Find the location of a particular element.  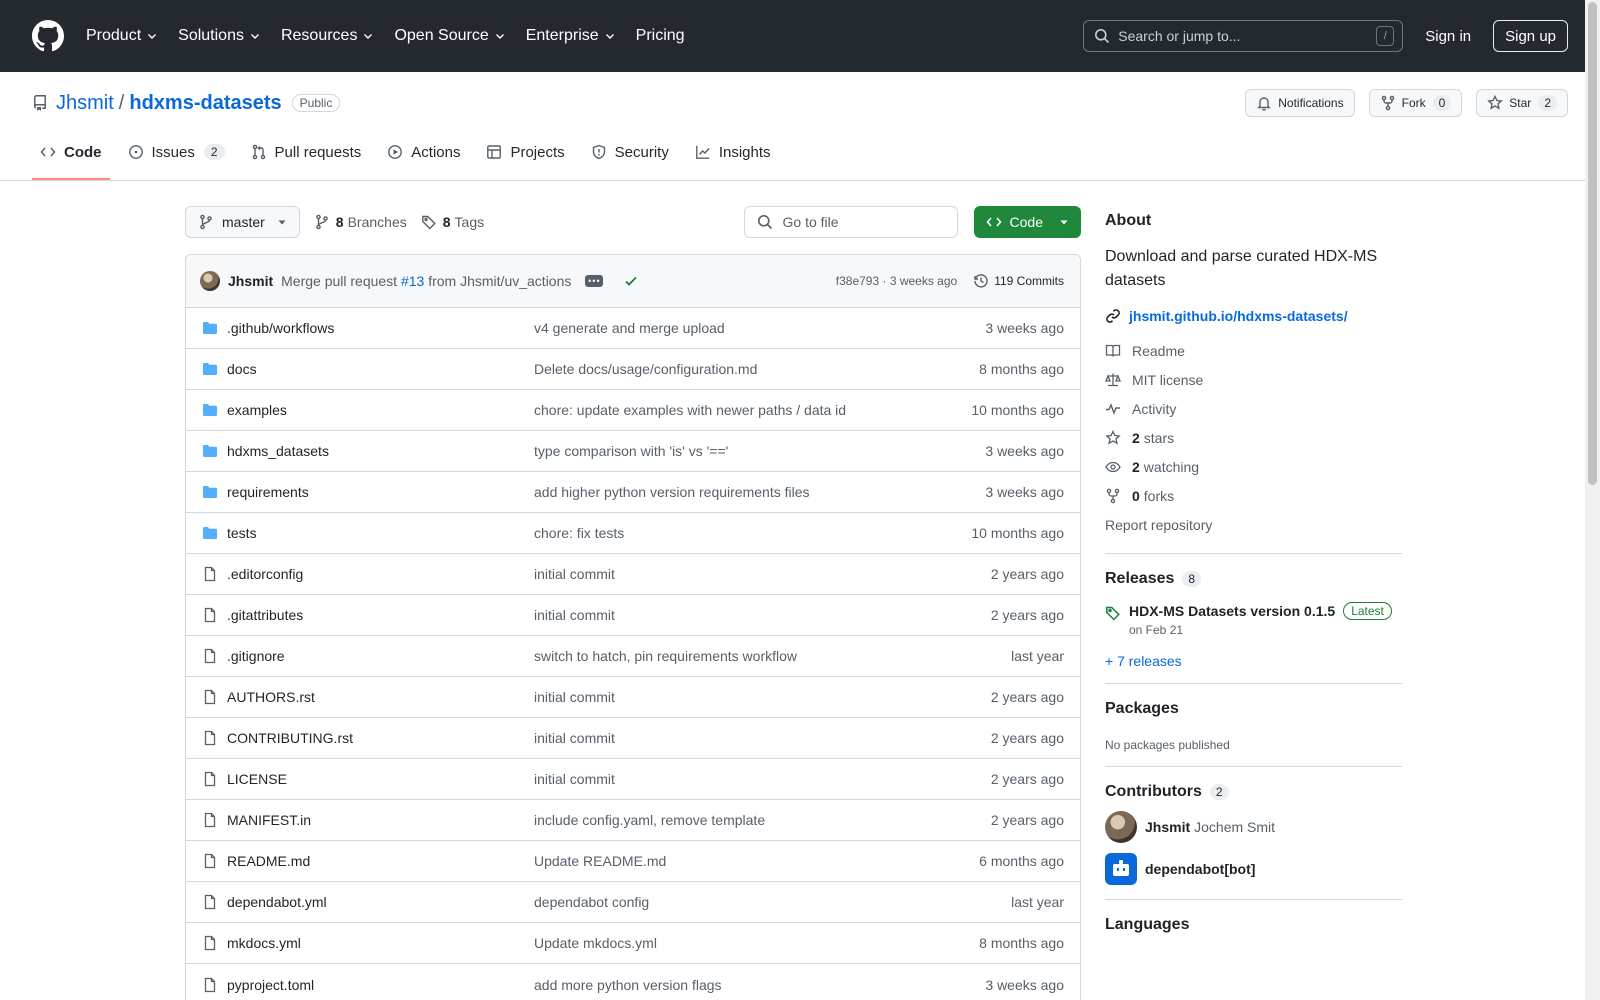

file-link: LICENSE is located at coordinates (257, 779).